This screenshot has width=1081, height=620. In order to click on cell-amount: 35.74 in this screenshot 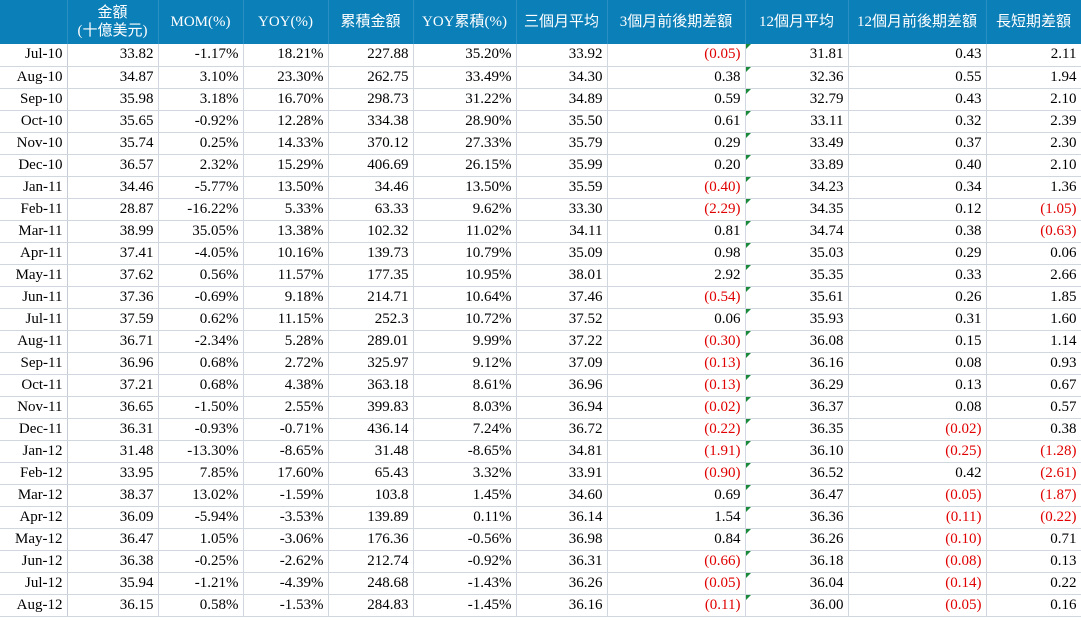, I will do `click(113, 143)`.